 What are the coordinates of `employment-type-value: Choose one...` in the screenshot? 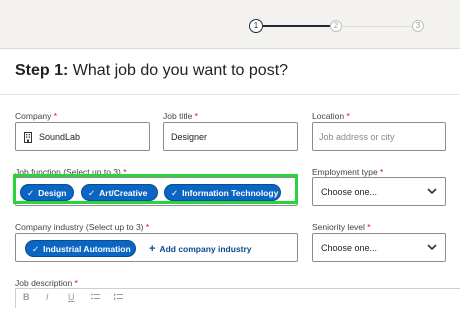 It's located at (349, 192).